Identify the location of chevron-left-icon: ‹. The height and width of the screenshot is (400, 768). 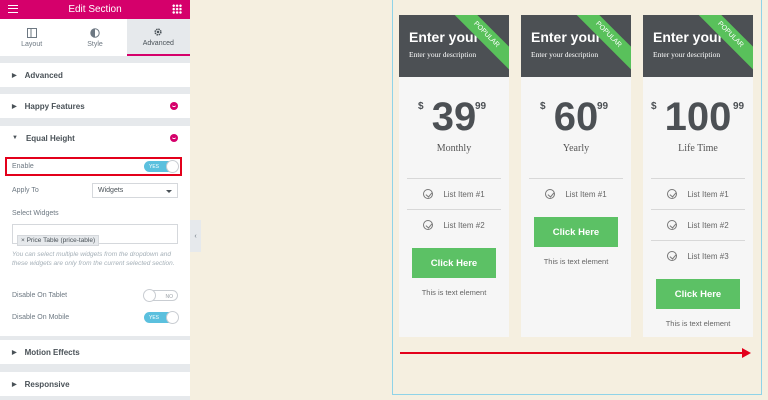
(195, 236).